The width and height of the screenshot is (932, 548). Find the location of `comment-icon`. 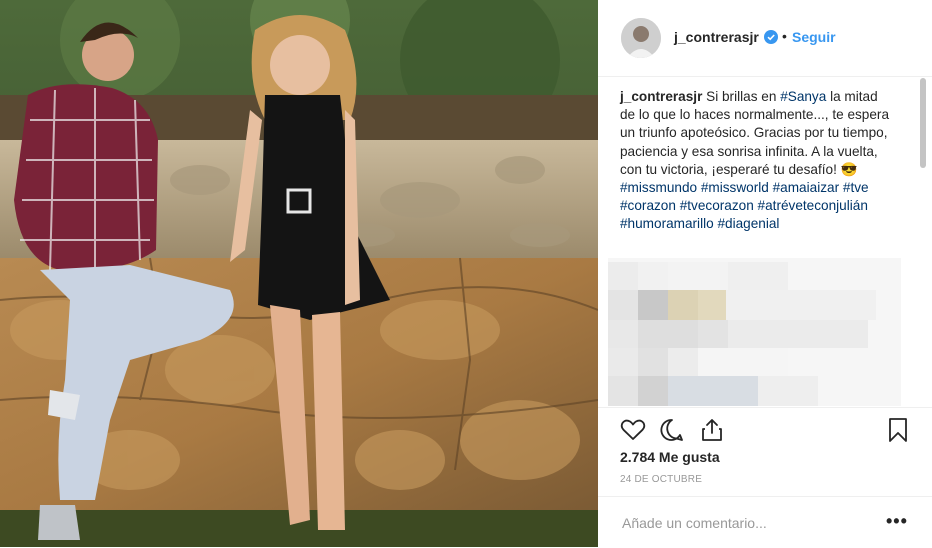

comment-icon is located at coordinates (672, 430).